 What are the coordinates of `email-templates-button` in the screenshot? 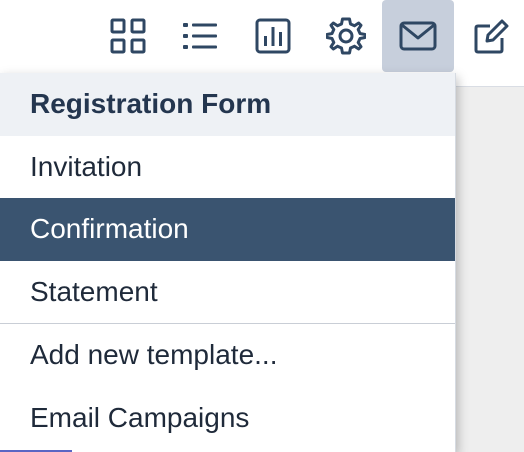 It's located at (418, 36).